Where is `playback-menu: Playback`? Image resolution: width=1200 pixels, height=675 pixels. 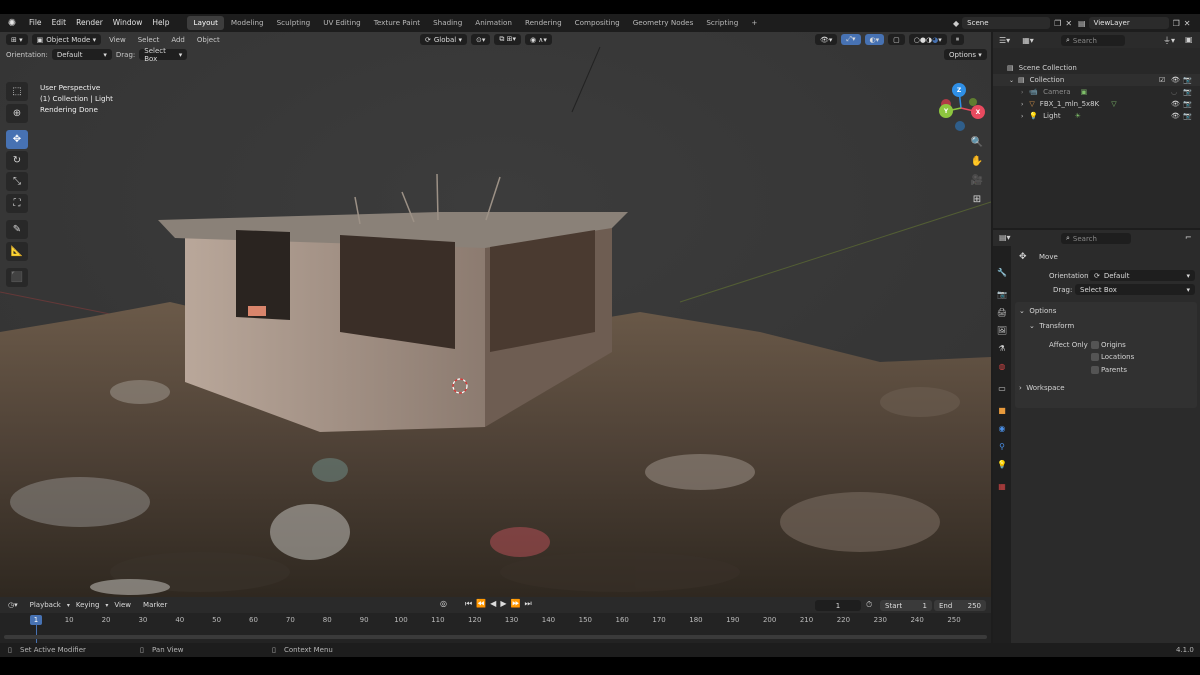
playback-menu: Playback is located at coordinates (45, 605).